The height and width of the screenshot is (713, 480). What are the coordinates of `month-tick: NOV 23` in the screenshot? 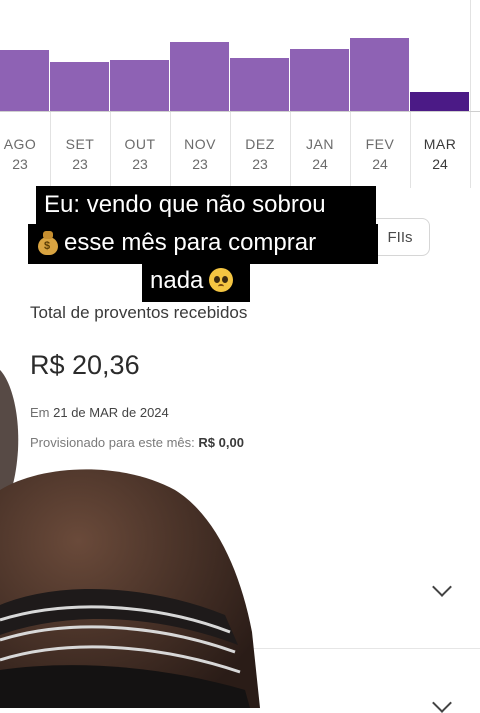 It's located at (200, 150).